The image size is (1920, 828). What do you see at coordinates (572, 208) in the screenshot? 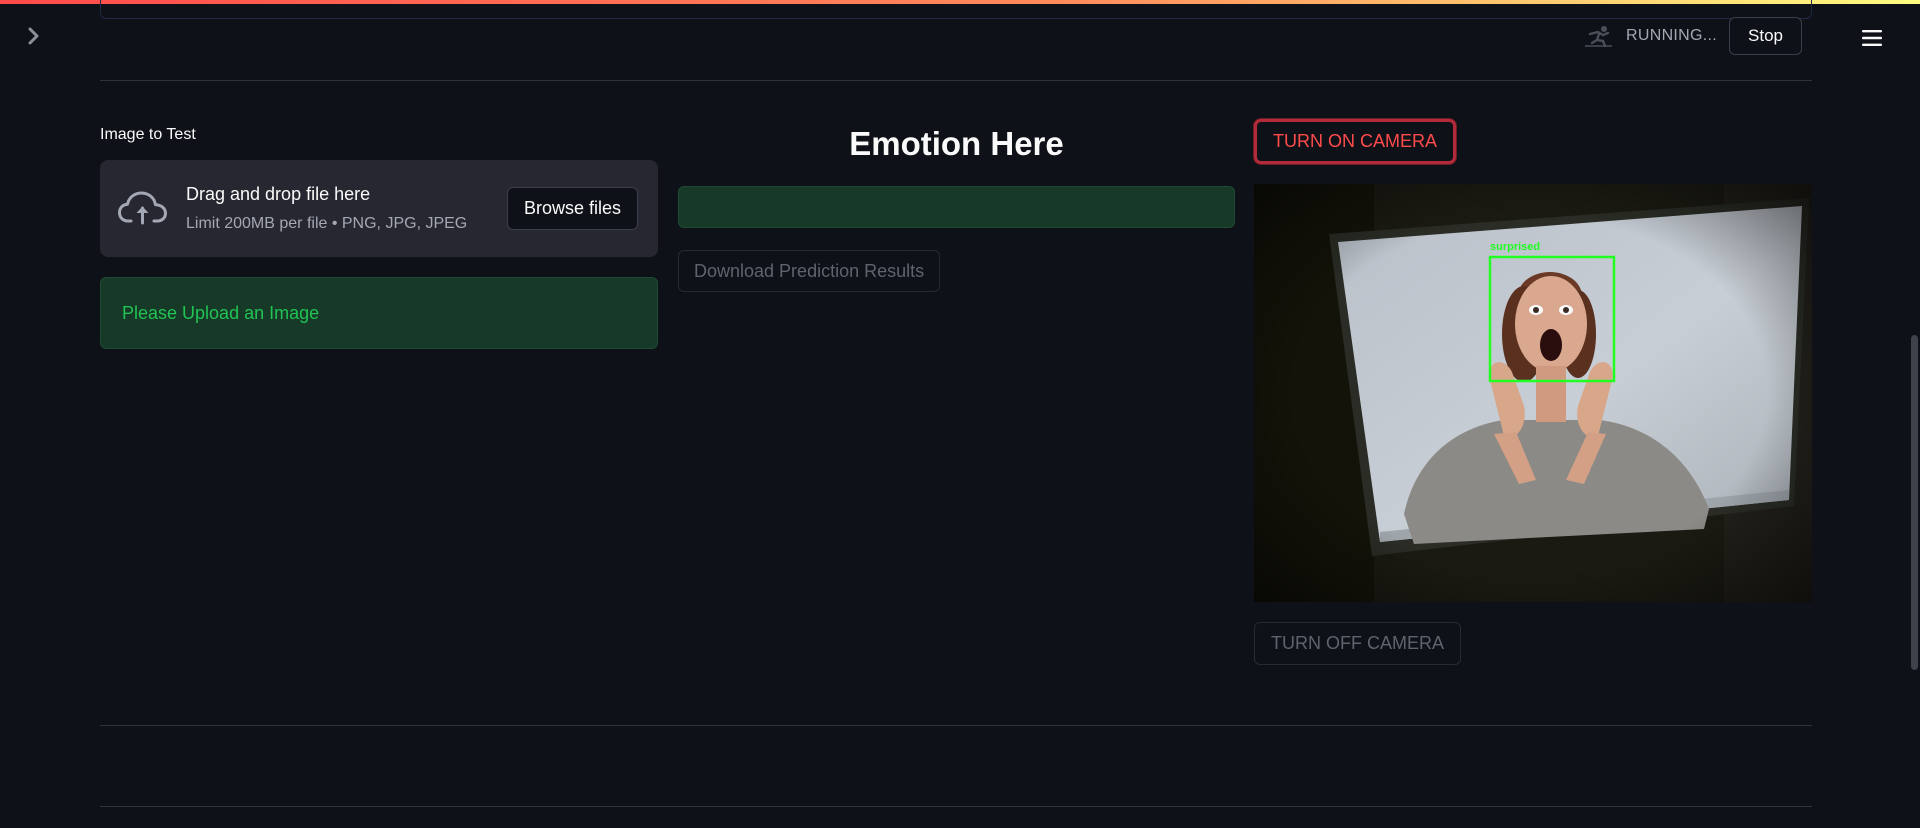
I see `browse-files-button: Browse files` at bounding box center [572, 208].